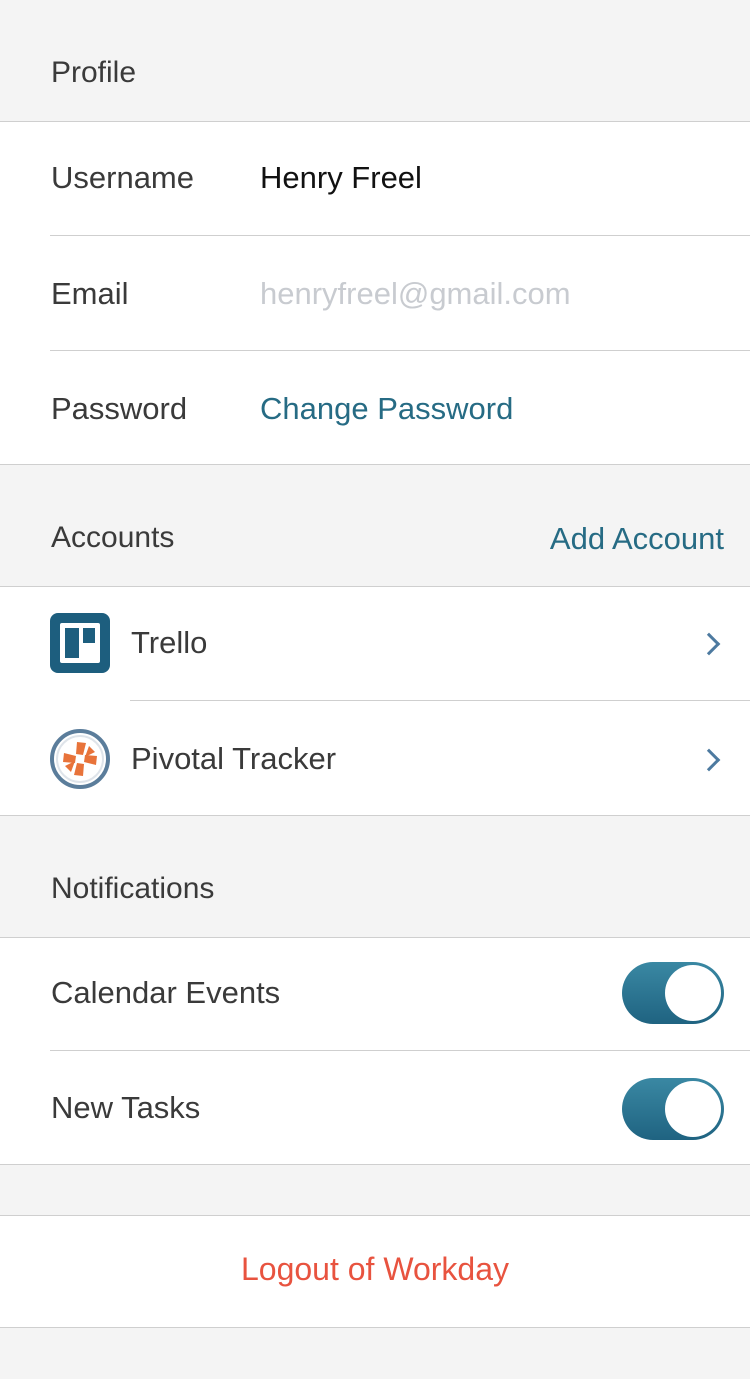 Image resolution: width=750 pixels, height=1379 pixels. I want to click on trello-icon, so click(80, 643).